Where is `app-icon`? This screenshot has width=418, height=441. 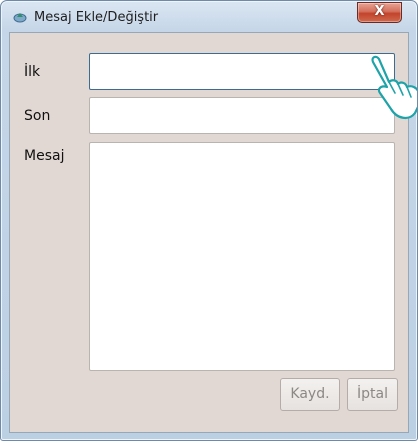 app-icon is located at coordinates (20, 18).